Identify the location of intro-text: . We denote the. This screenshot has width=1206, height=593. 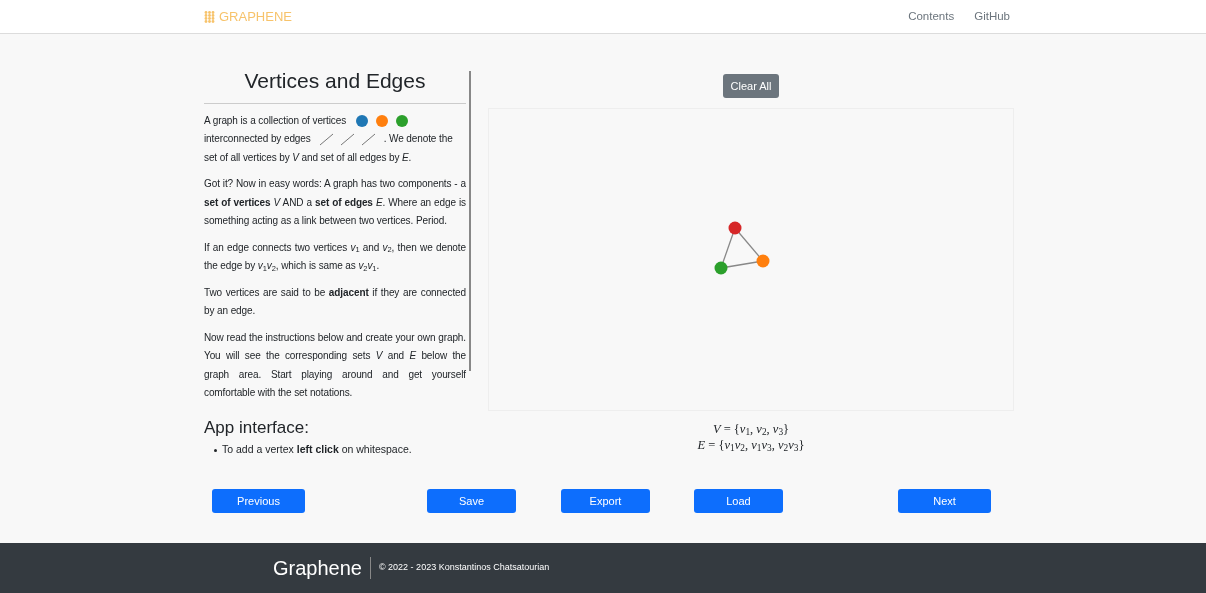
(418, 139).